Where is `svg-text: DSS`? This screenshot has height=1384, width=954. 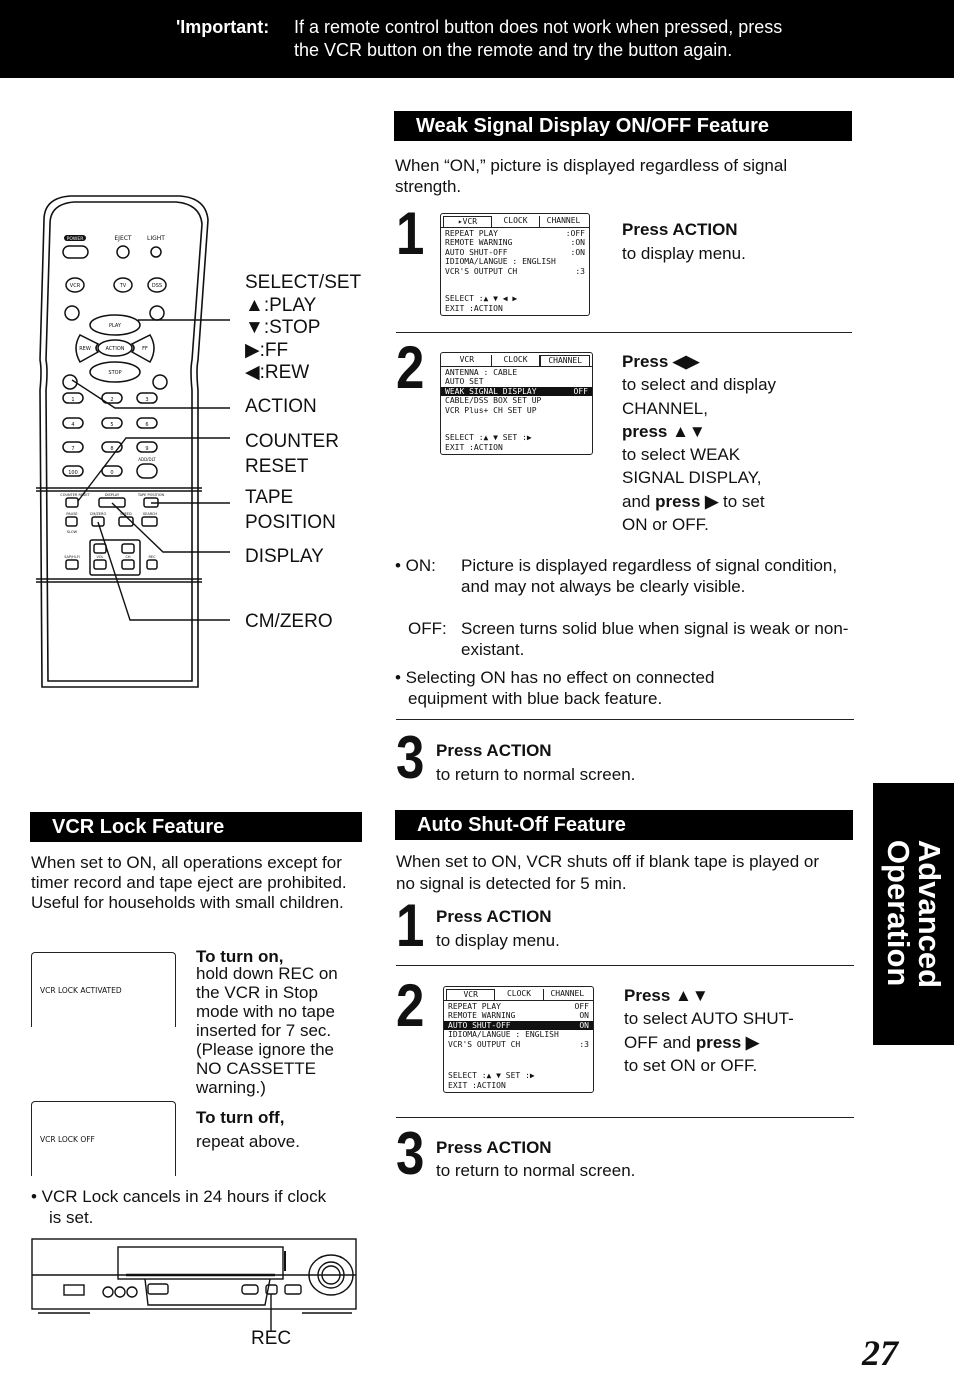 svg-text: DSS is located at coordinates (157, 286).